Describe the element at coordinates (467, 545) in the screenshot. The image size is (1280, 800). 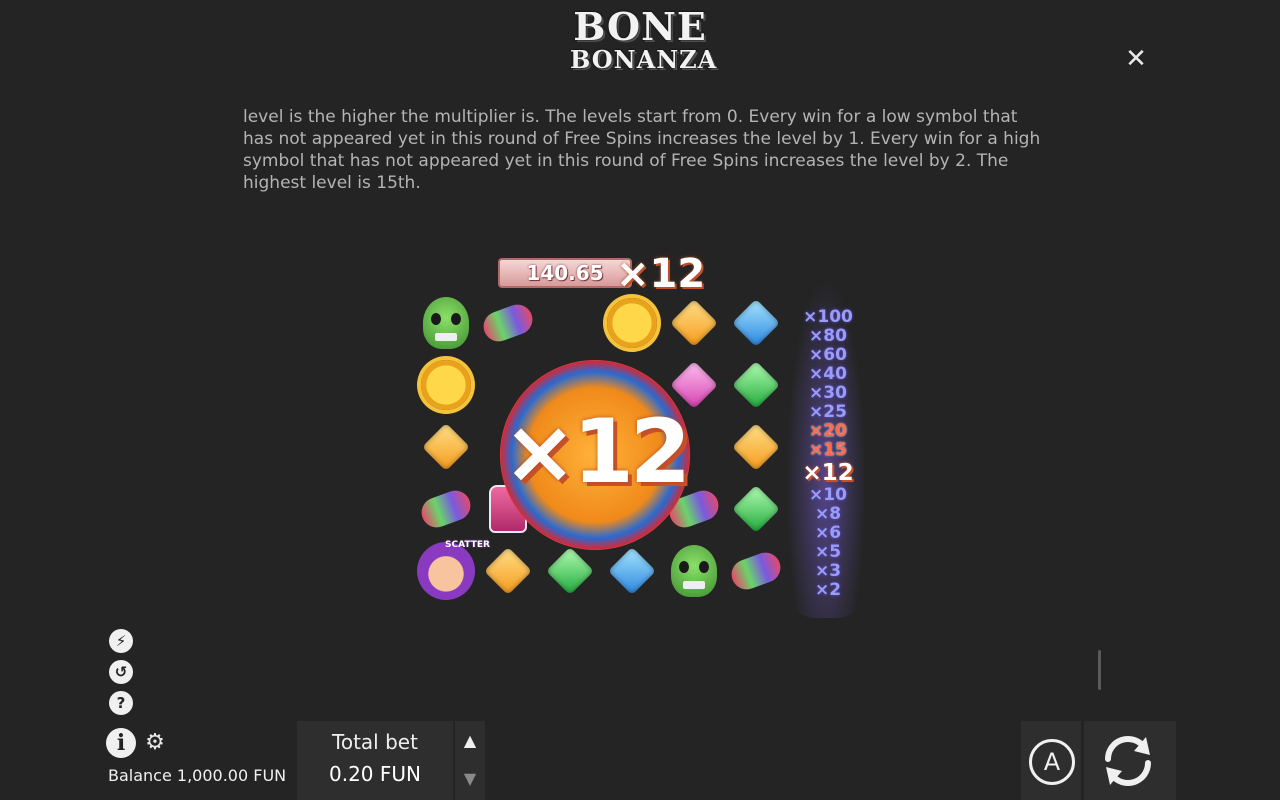
I see `scatter-label: SCATTER` at that location.